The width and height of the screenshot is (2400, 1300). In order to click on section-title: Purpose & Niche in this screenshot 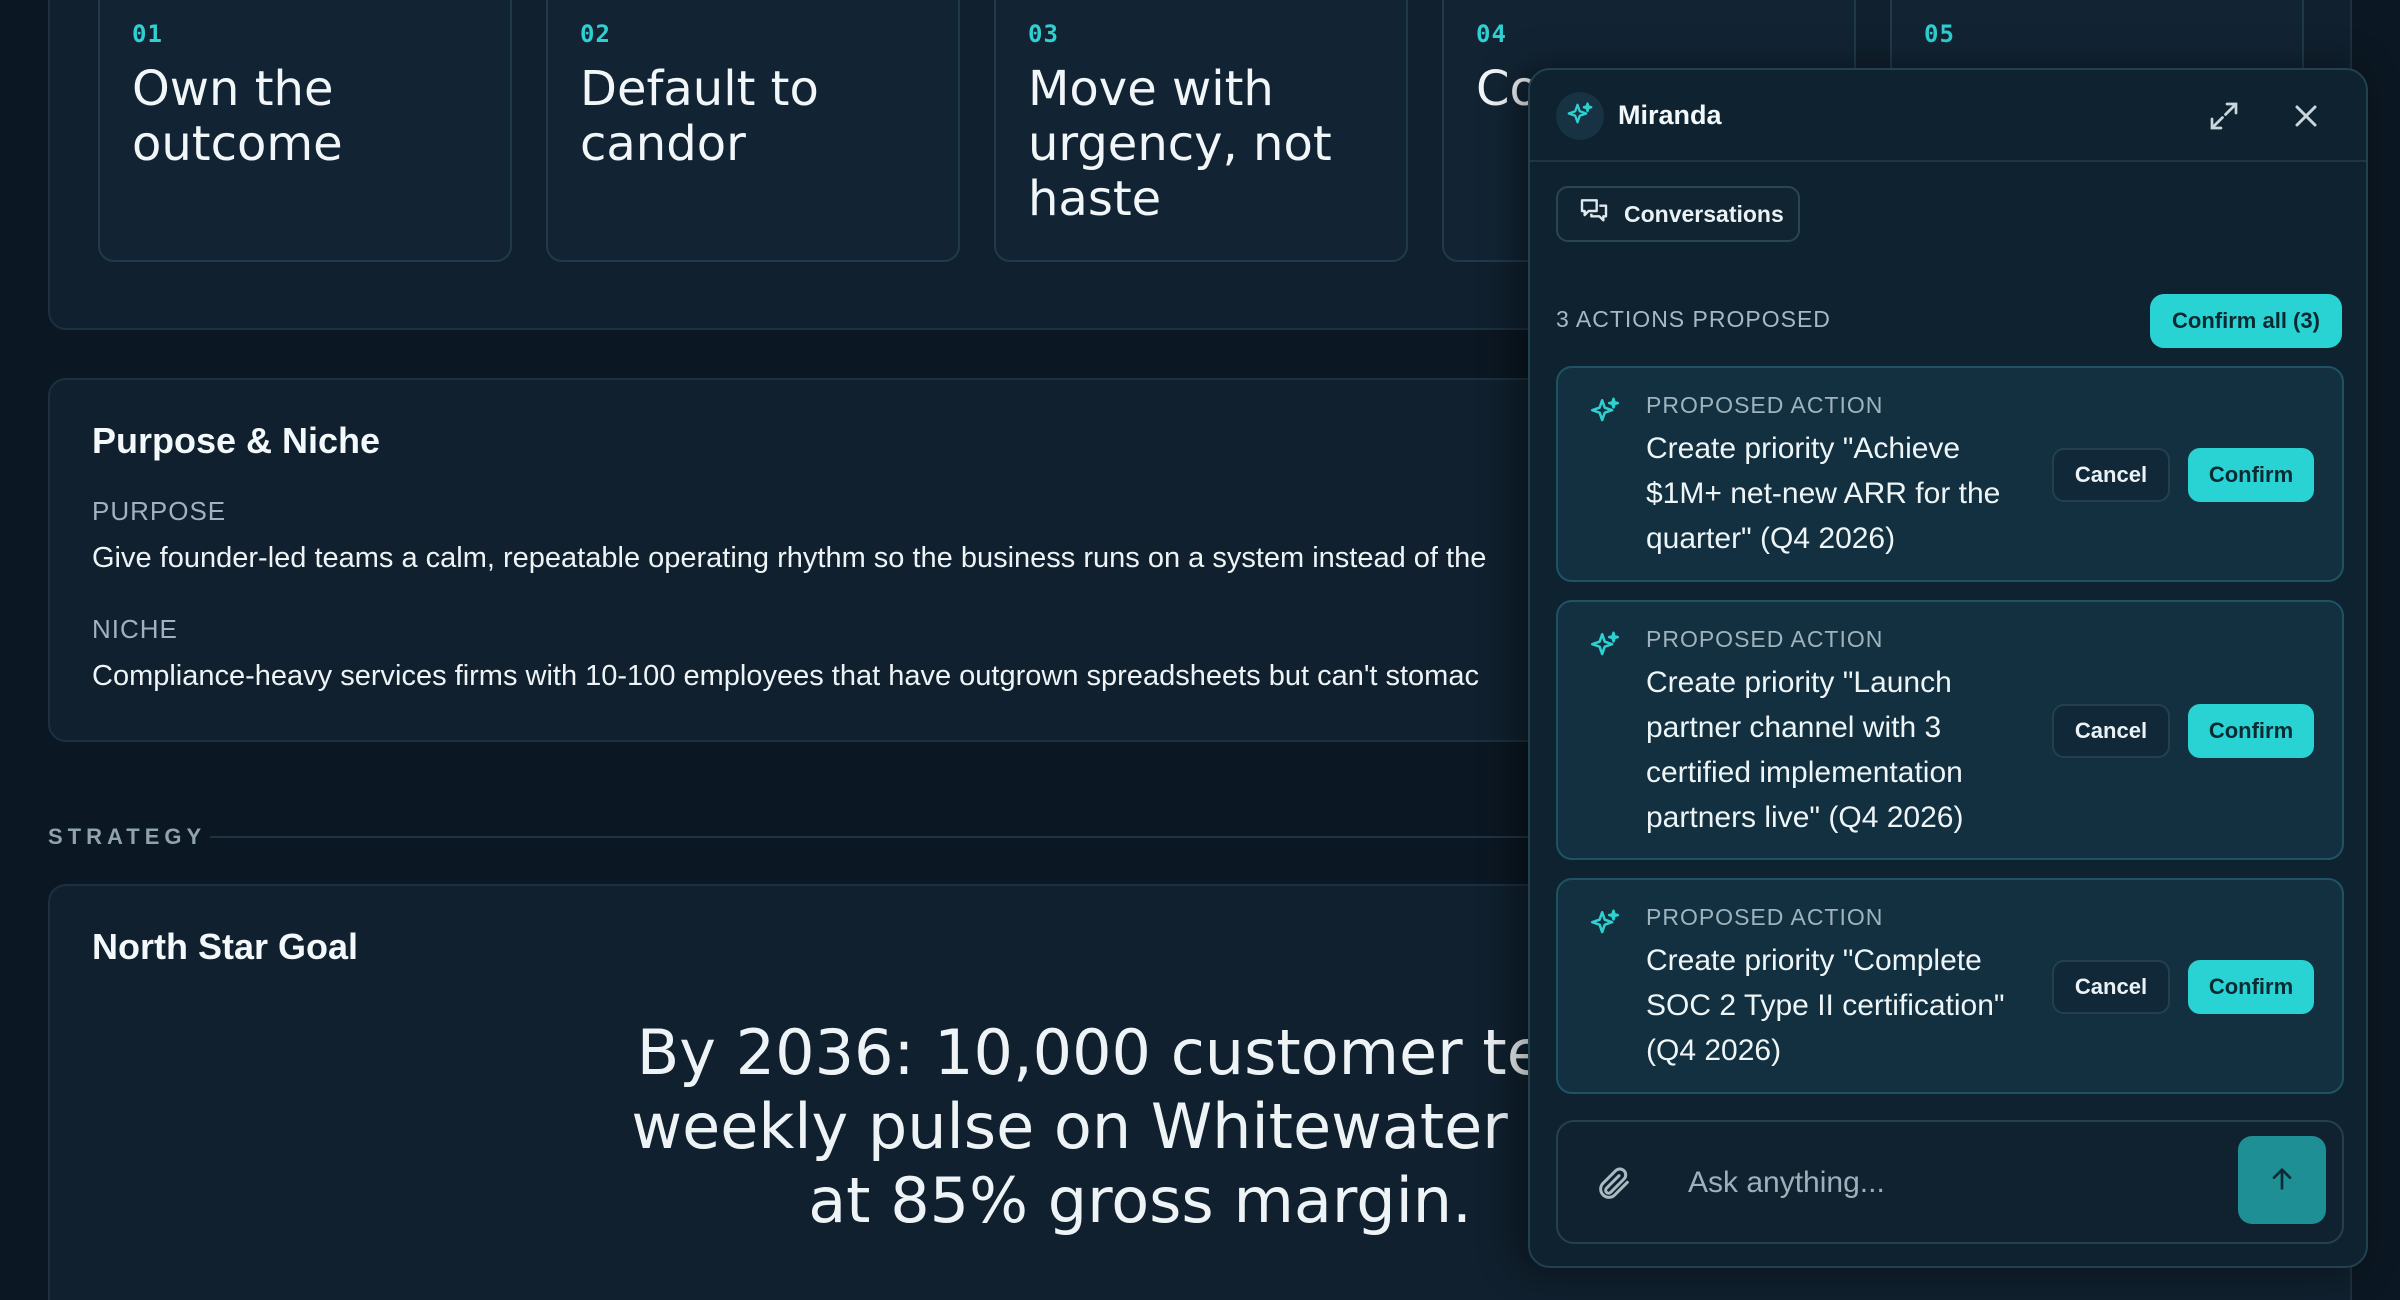, I will do `click(236, 440)`.